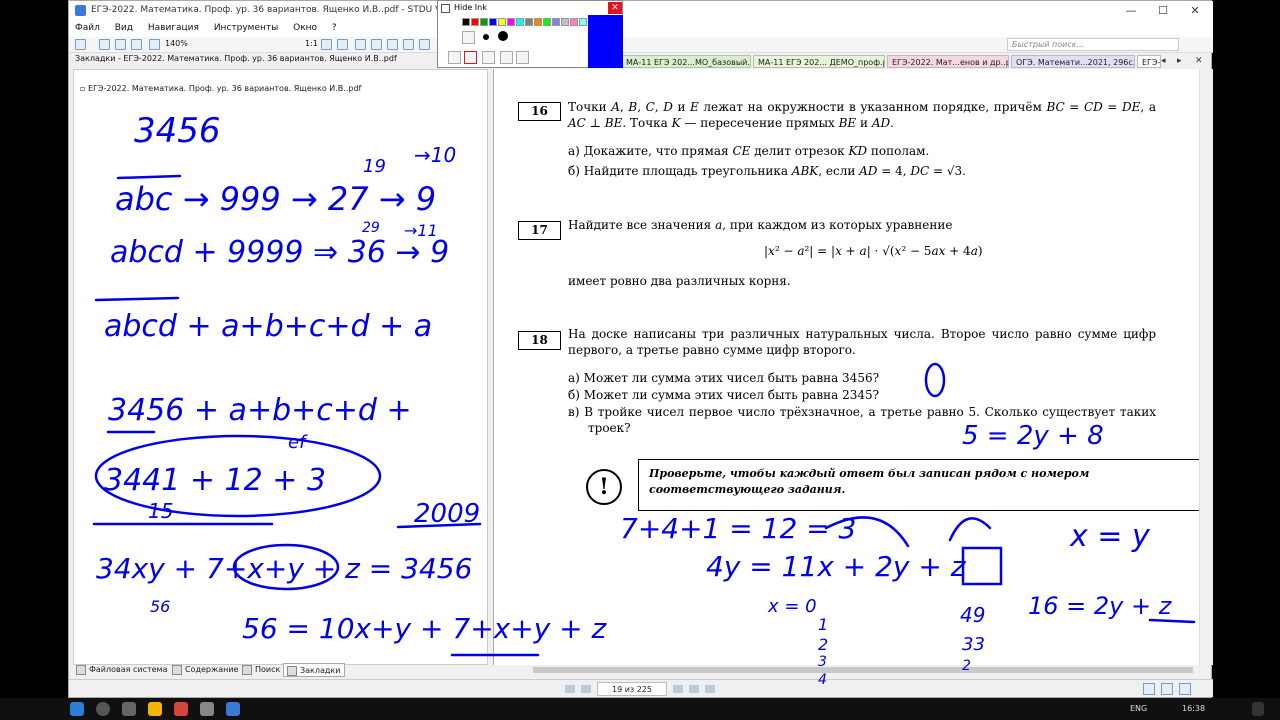 The image size is (1280, 720). I want to click on tab-prof-demo: МА-11 ЕГЭ 202... ДЕМО_проф.pdf, so click(819, 61).